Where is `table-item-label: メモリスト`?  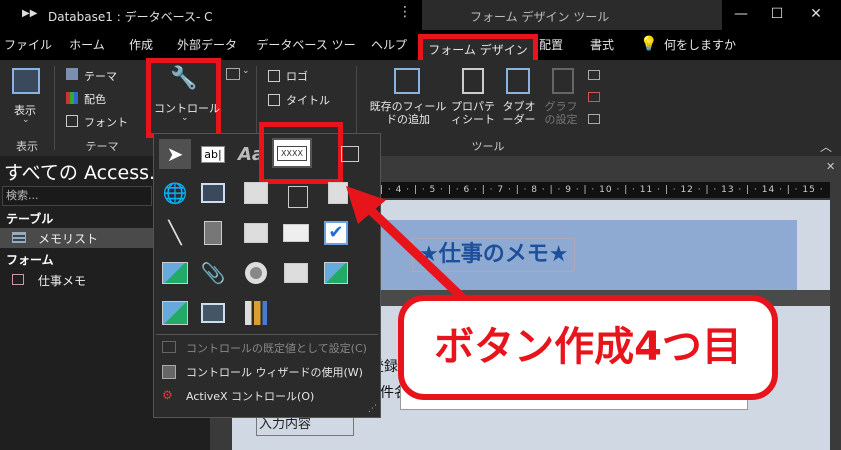 table-item-label: メモリスト is located at coordinates (68, 239).